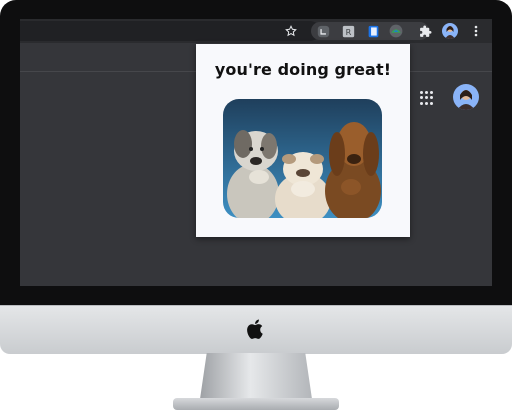 The image size is (512, 413). I want to click on extension-active-icon, so click(396, 31).